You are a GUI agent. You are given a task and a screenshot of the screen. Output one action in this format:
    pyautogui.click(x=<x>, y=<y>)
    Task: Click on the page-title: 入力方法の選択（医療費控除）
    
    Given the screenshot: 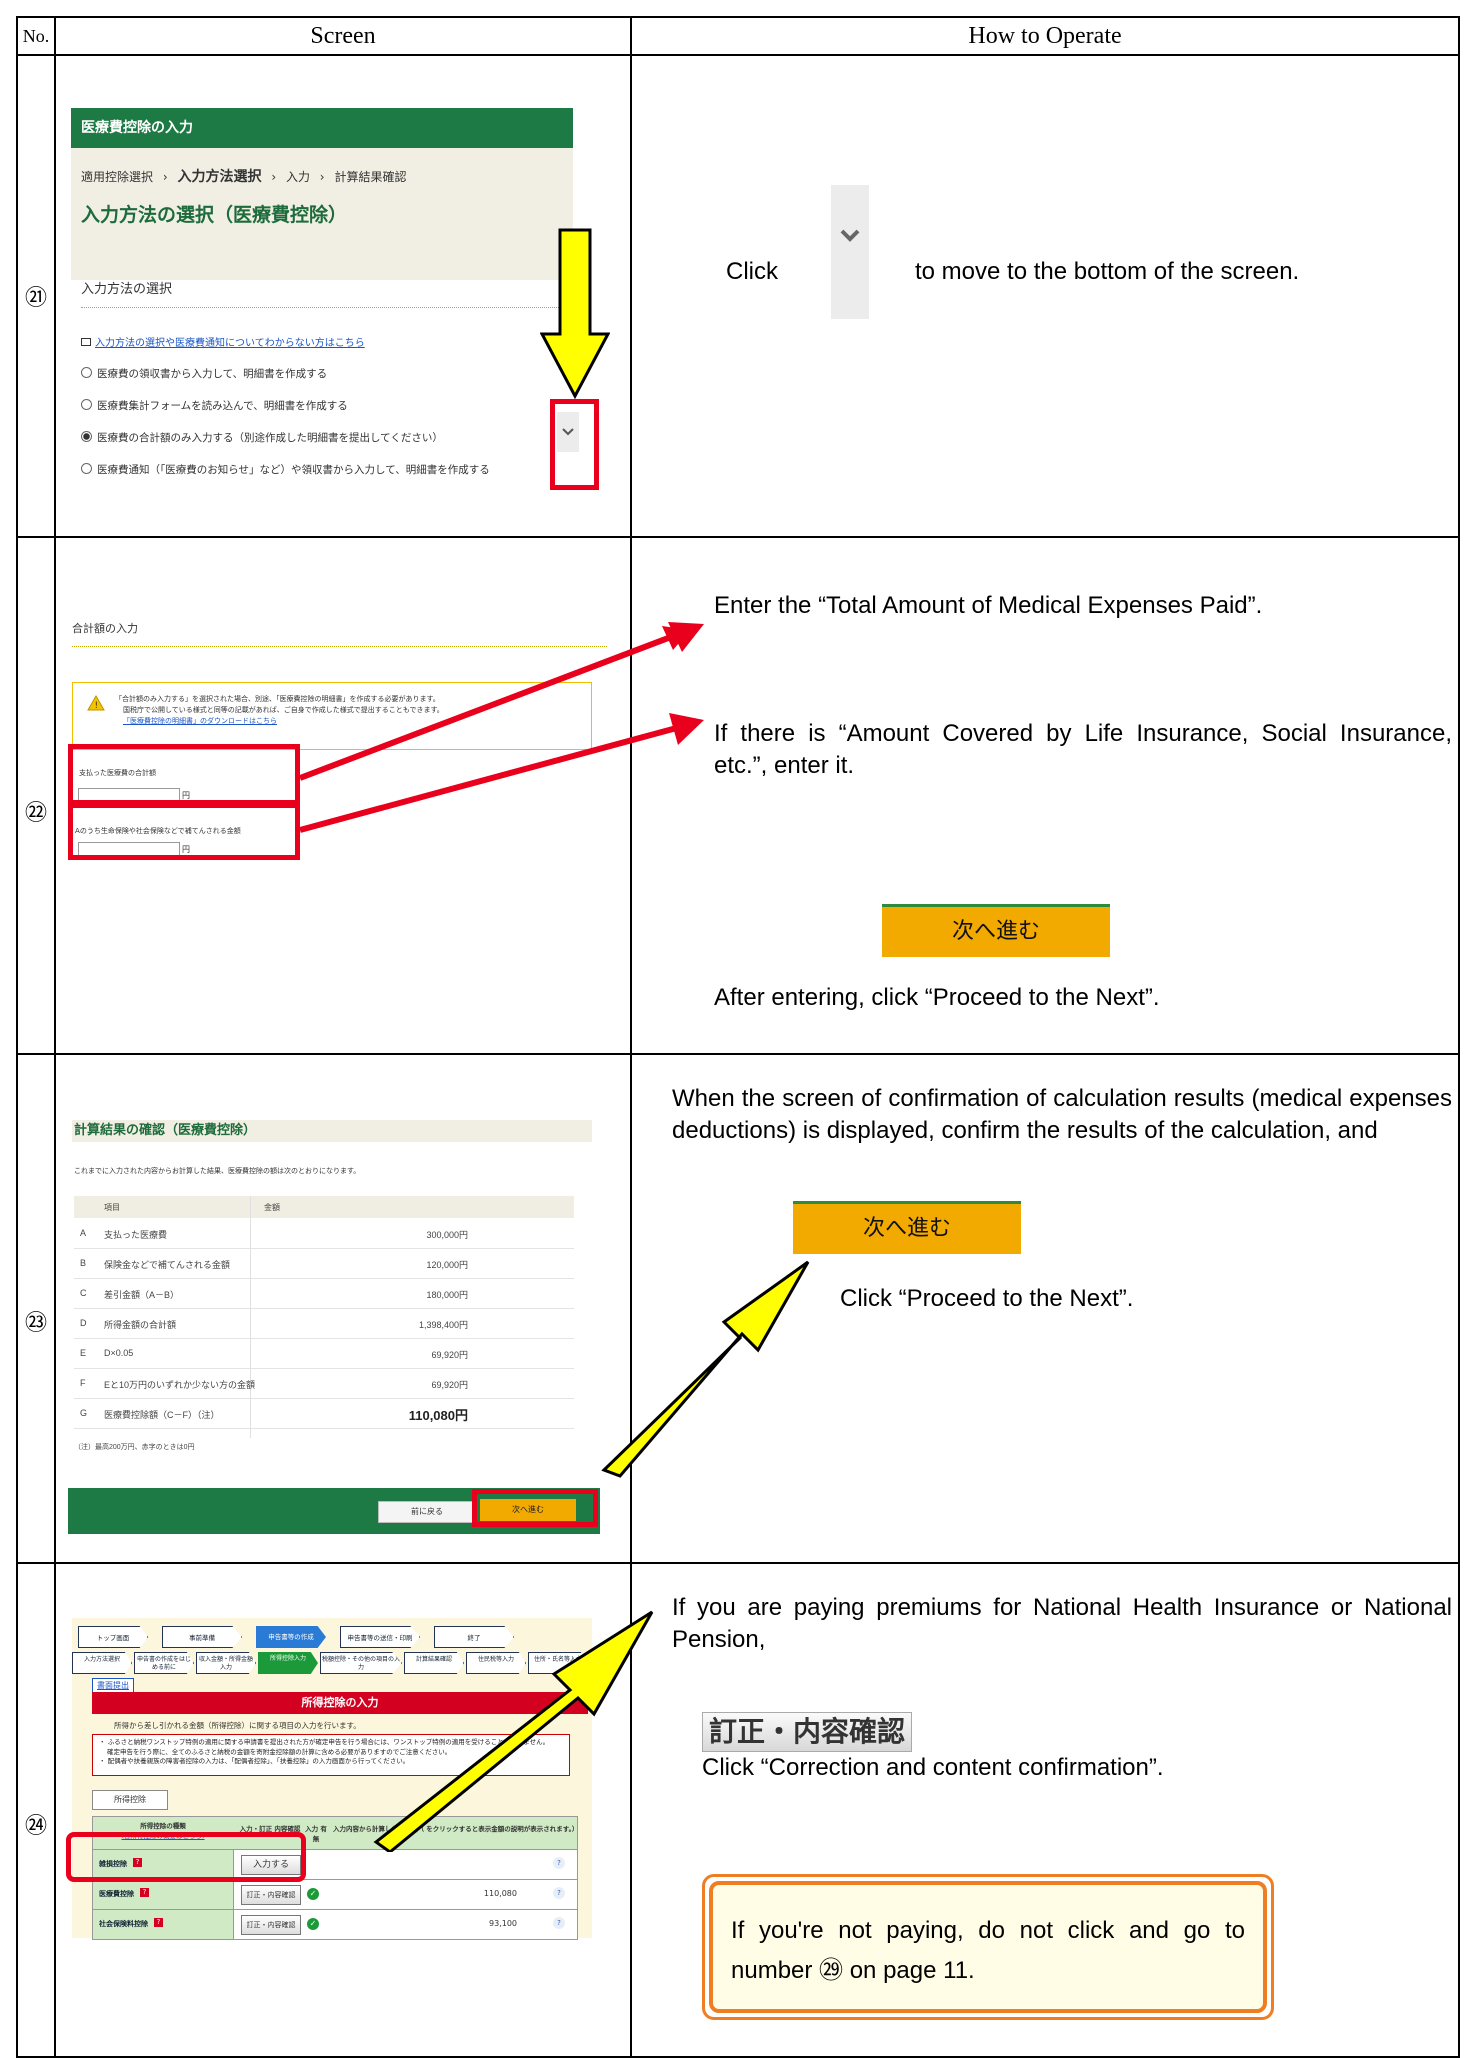 What is the action you would take?
    pyautogui.click(x=214, y=215)
    